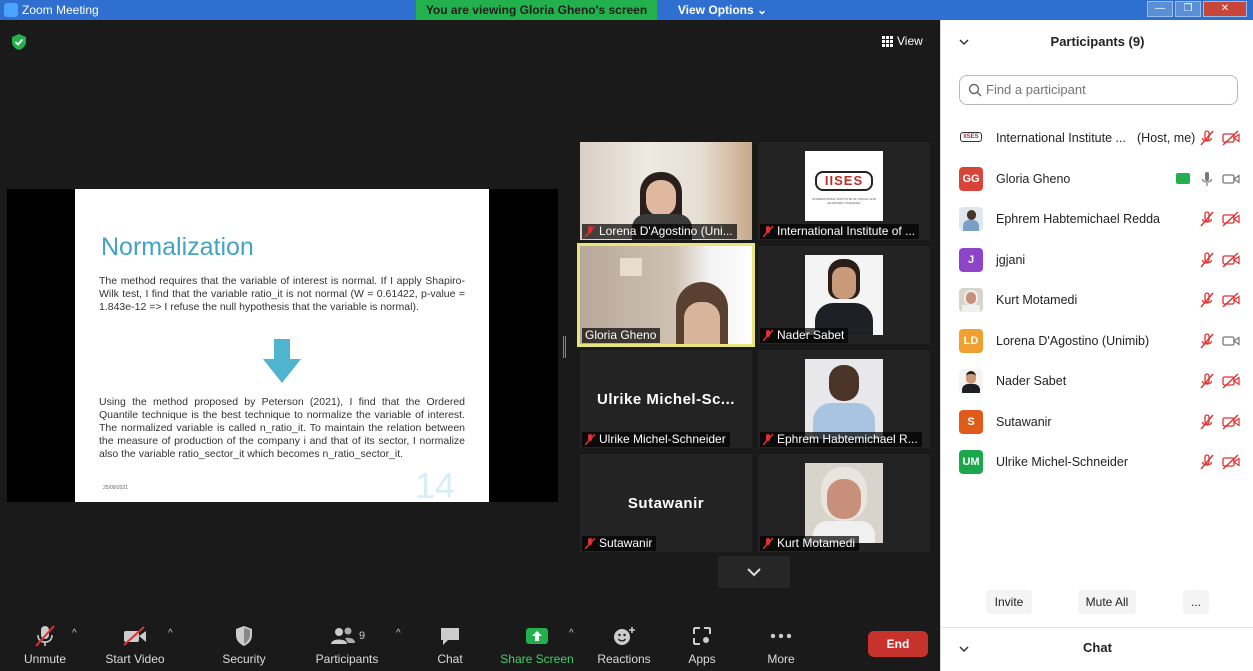 The width and height of the screenshot is (1253, 671). What do you see at coordinates (74, 633) in the screenshot?
I see `audio-options-caret: ^` at bounding box center [74, 633].